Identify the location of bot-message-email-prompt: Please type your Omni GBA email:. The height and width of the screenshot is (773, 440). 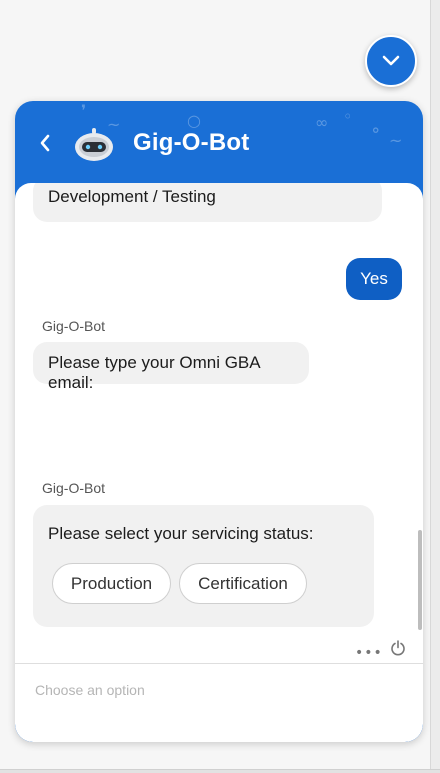
(171, 367).